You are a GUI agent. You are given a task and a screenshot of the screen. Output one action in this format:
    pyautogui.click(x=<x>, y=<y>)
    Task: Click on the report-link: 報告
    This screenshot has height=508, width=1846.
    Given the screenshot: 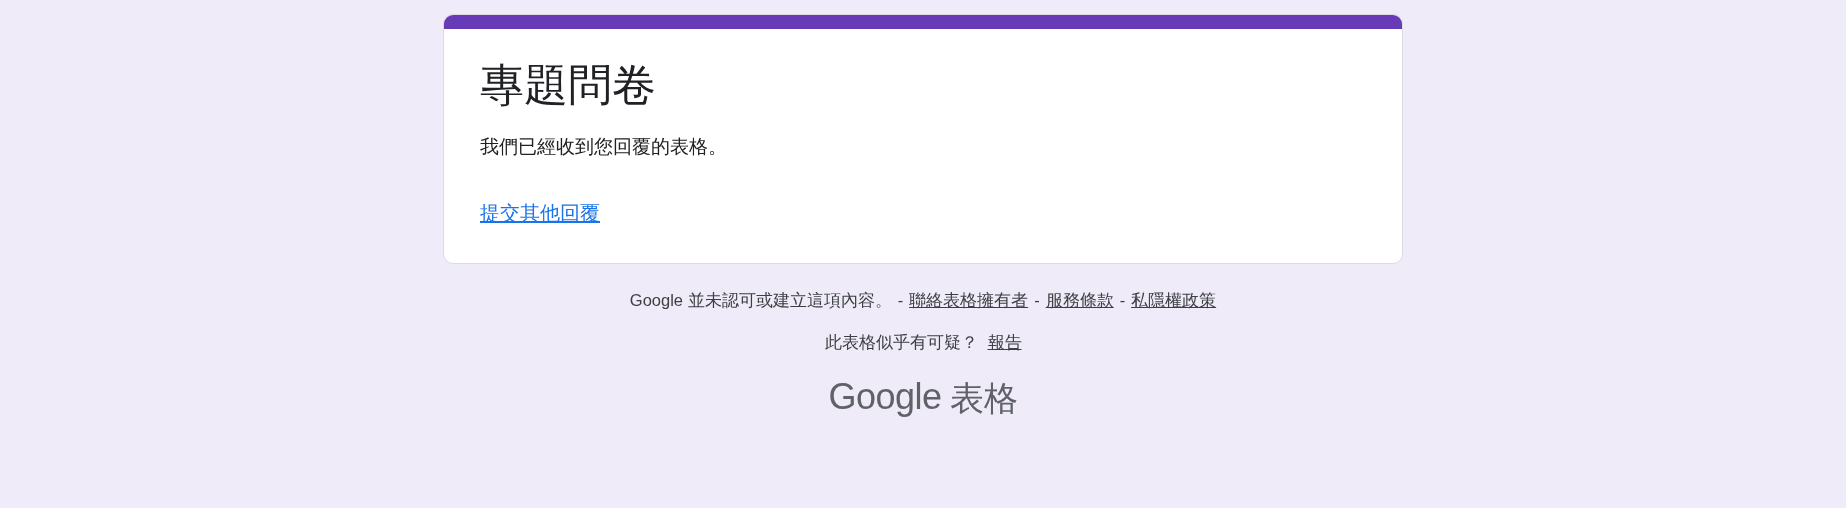 What is the action you would take?
    pyautogui.click(x=1004, y=342)
    